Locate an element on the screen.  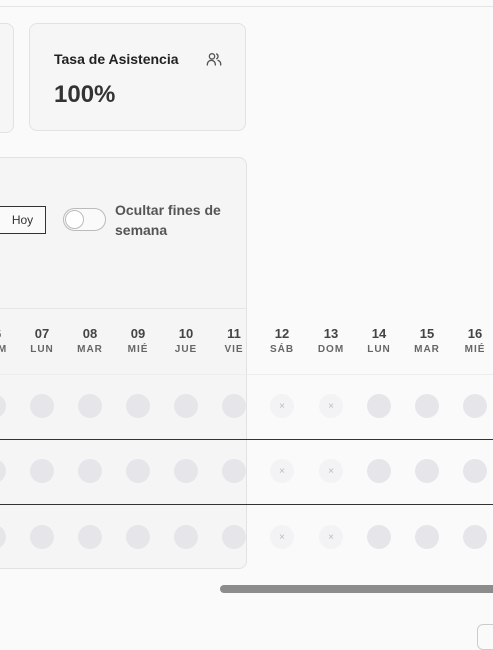
day-number: 11 is located at coordinates (234, 333).